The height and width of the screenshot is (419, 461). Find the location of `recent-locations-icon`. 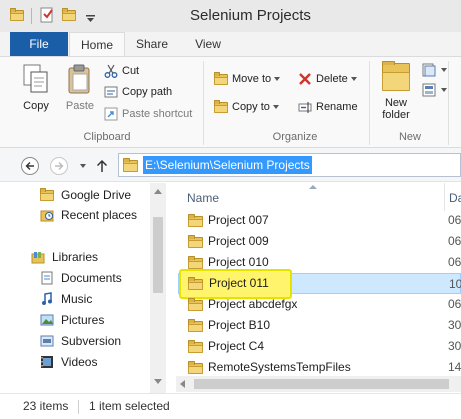

recent-locations-icon is located at coordinates (83, 166).